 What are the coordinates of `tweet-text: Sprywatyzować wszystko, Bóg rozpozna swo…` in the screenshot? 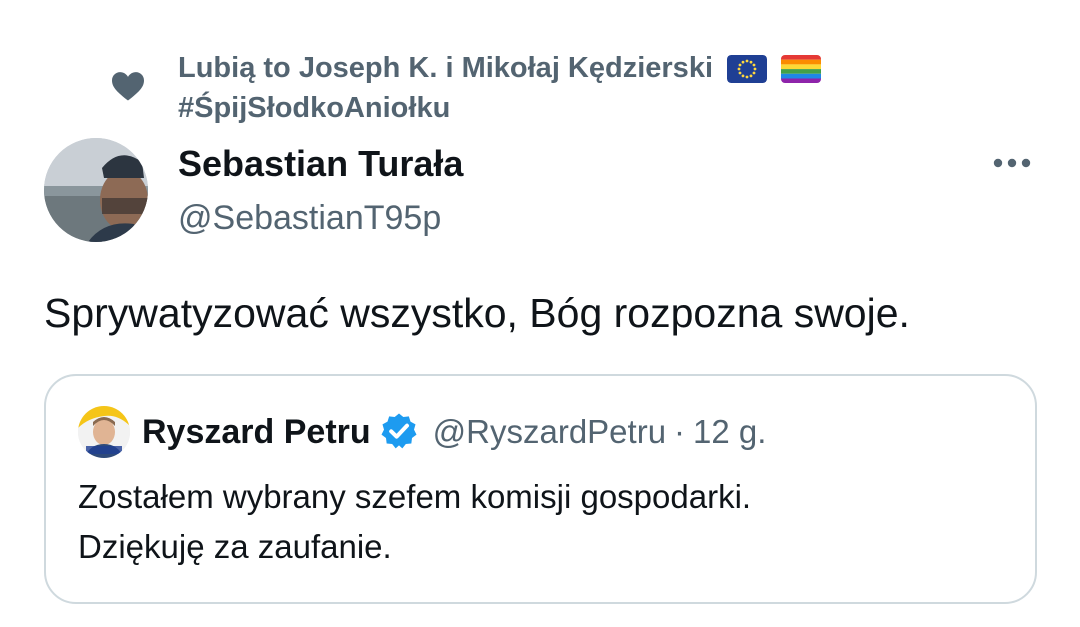 It's located at (477, 313).